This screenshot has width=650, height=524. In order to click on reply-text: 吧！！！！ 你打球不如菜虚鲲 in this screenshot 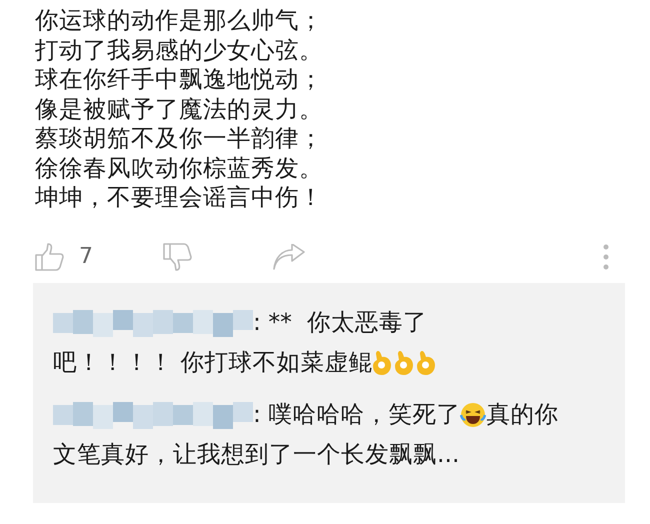, I will do `click(212, 362)`.